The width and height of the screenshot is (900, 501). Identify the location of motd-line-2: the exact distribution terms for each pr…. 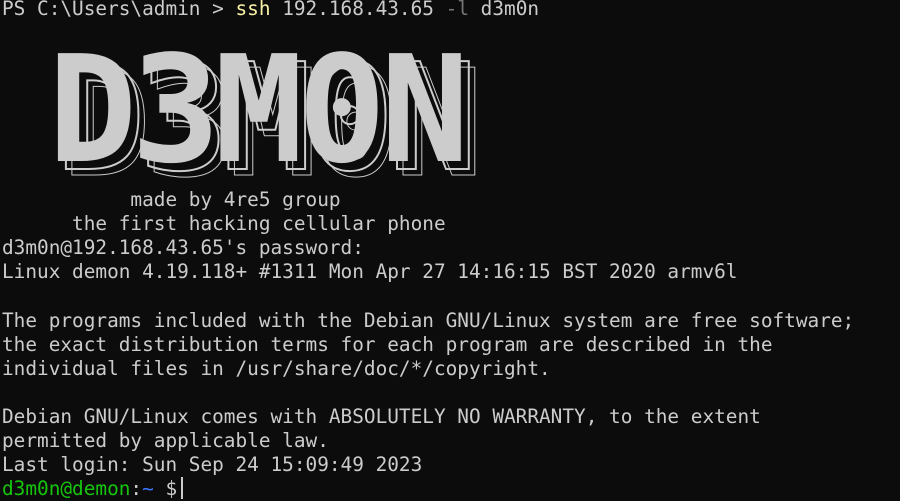
(387, 344).